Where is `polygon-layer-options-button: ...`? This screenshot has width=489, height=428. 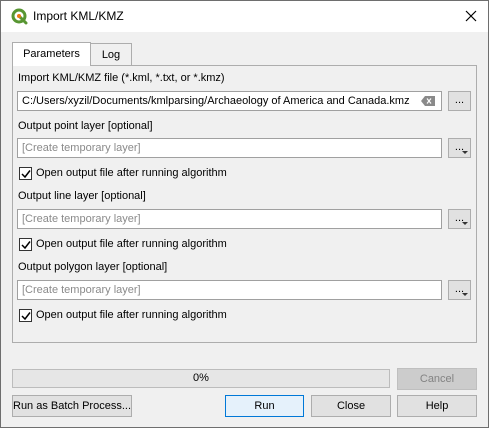
polygon-layer-options-button: ... is located at coordinates (459, 290).